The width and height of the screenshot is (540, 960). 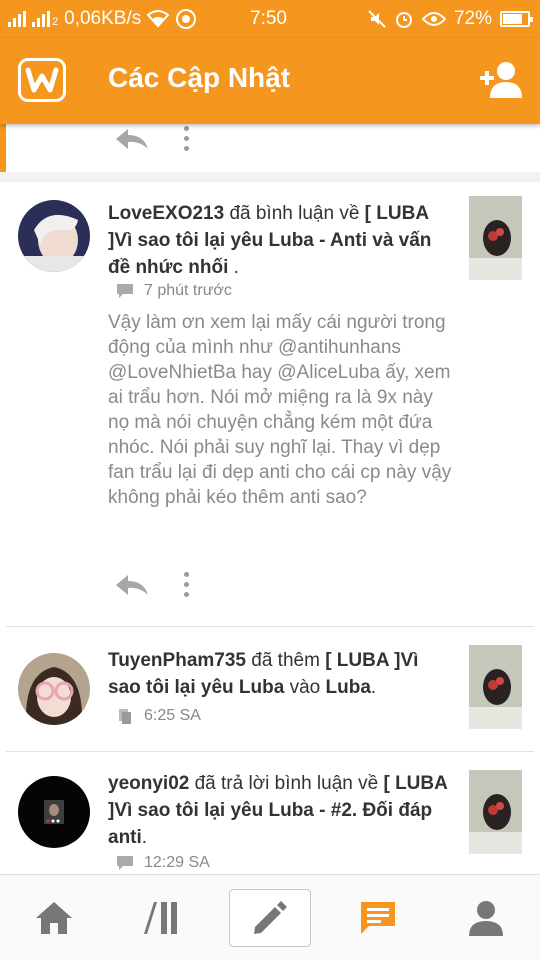 I want to click on item-meta: 12:29 SA, so click(x=163, y=863).